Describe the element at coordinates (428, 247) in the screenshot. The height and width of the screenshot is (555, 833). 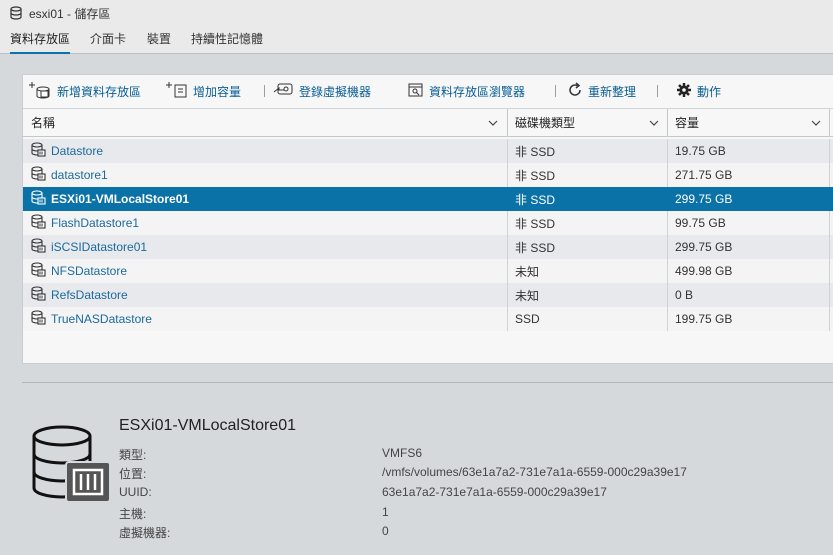
I see `table-row: iSCSIDatastore01 非 SSD 299.75 GB` at that location.